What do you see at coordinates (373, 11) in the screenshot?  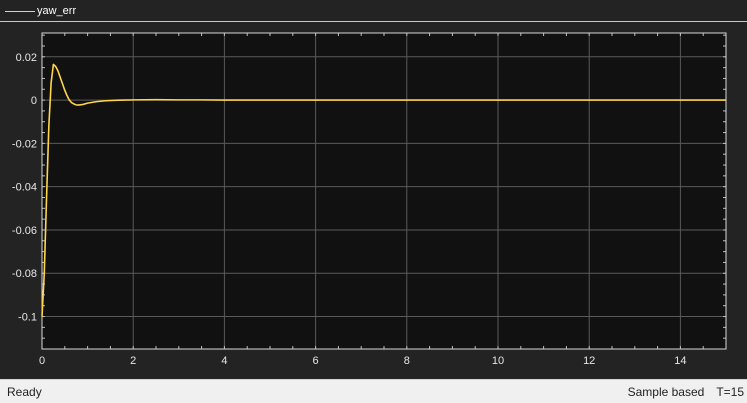 I see `legend-bar: yaw_err` at bounding box center [373, 11].